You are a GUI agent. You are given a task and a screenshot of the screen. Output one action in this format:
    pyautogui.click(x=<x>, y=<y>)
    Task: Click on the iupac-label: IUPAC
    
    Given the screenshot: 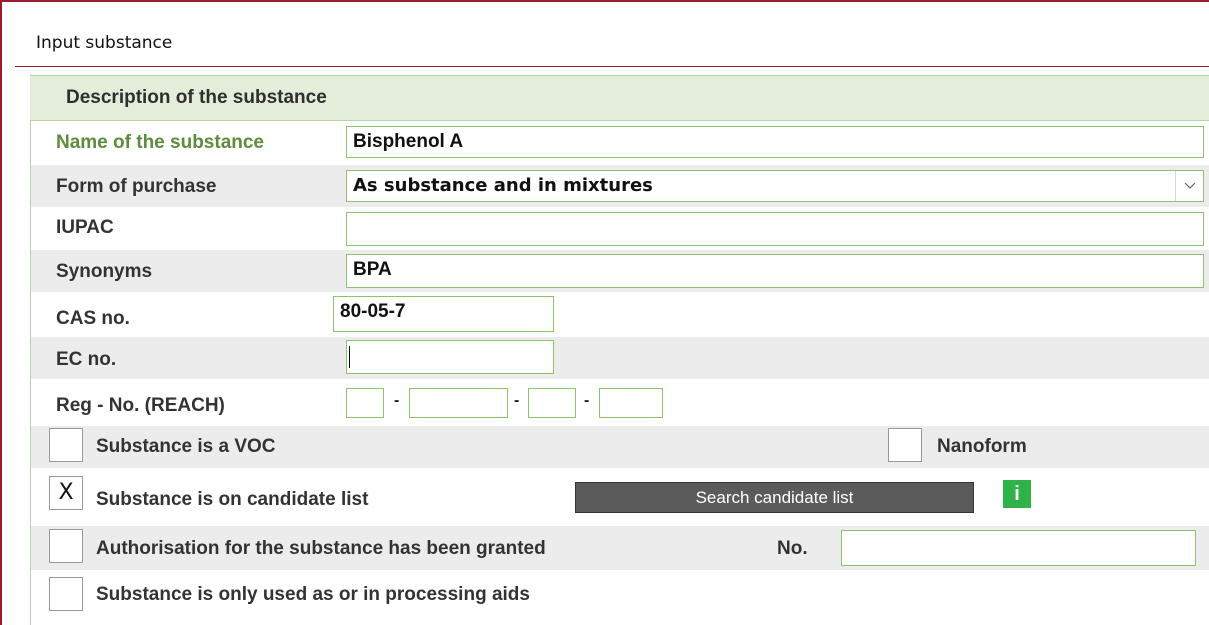 What is the action you would take?
    pyautogui.click(x=85, y=227)
    